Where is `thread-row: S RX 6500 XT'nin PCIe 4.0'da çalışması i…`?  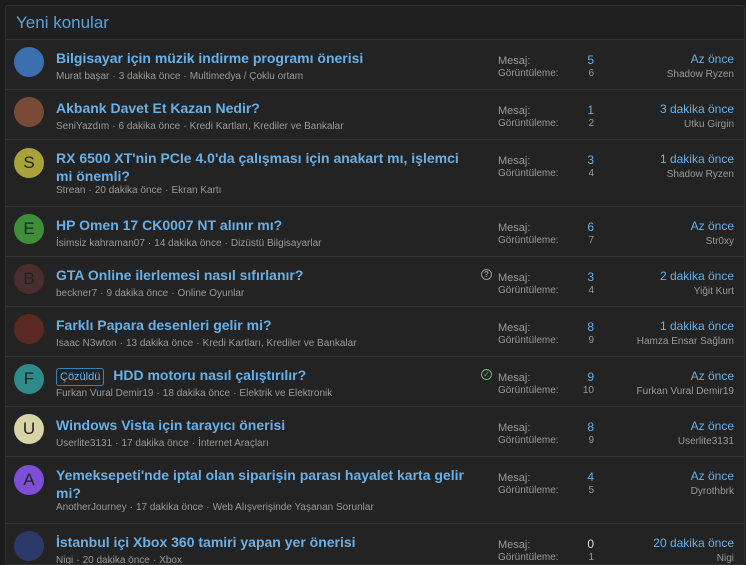
thread-row: S RX 6500 XT'nin PCIe 4.0'da çalışması i… is located at coordinates (375, 173).